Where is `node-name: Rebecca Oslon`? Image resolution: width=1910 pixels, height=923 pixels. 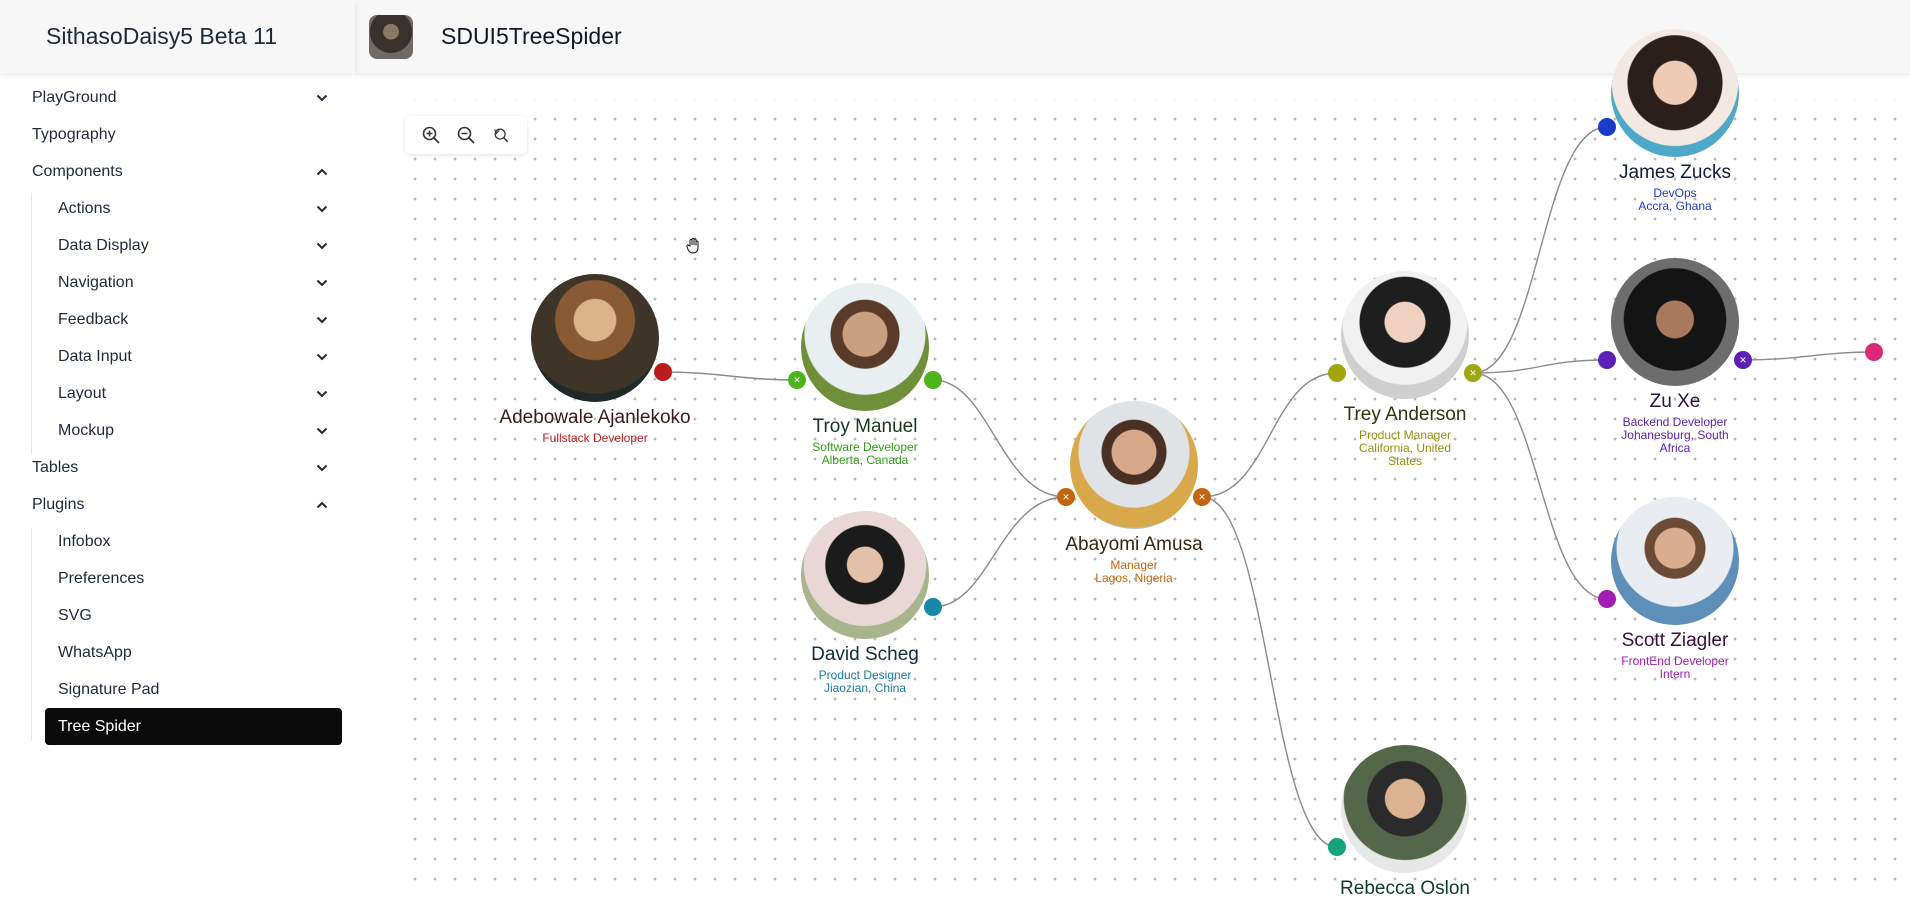
node-name: Rebecca Oslon is located at coordinates (1405, 888).